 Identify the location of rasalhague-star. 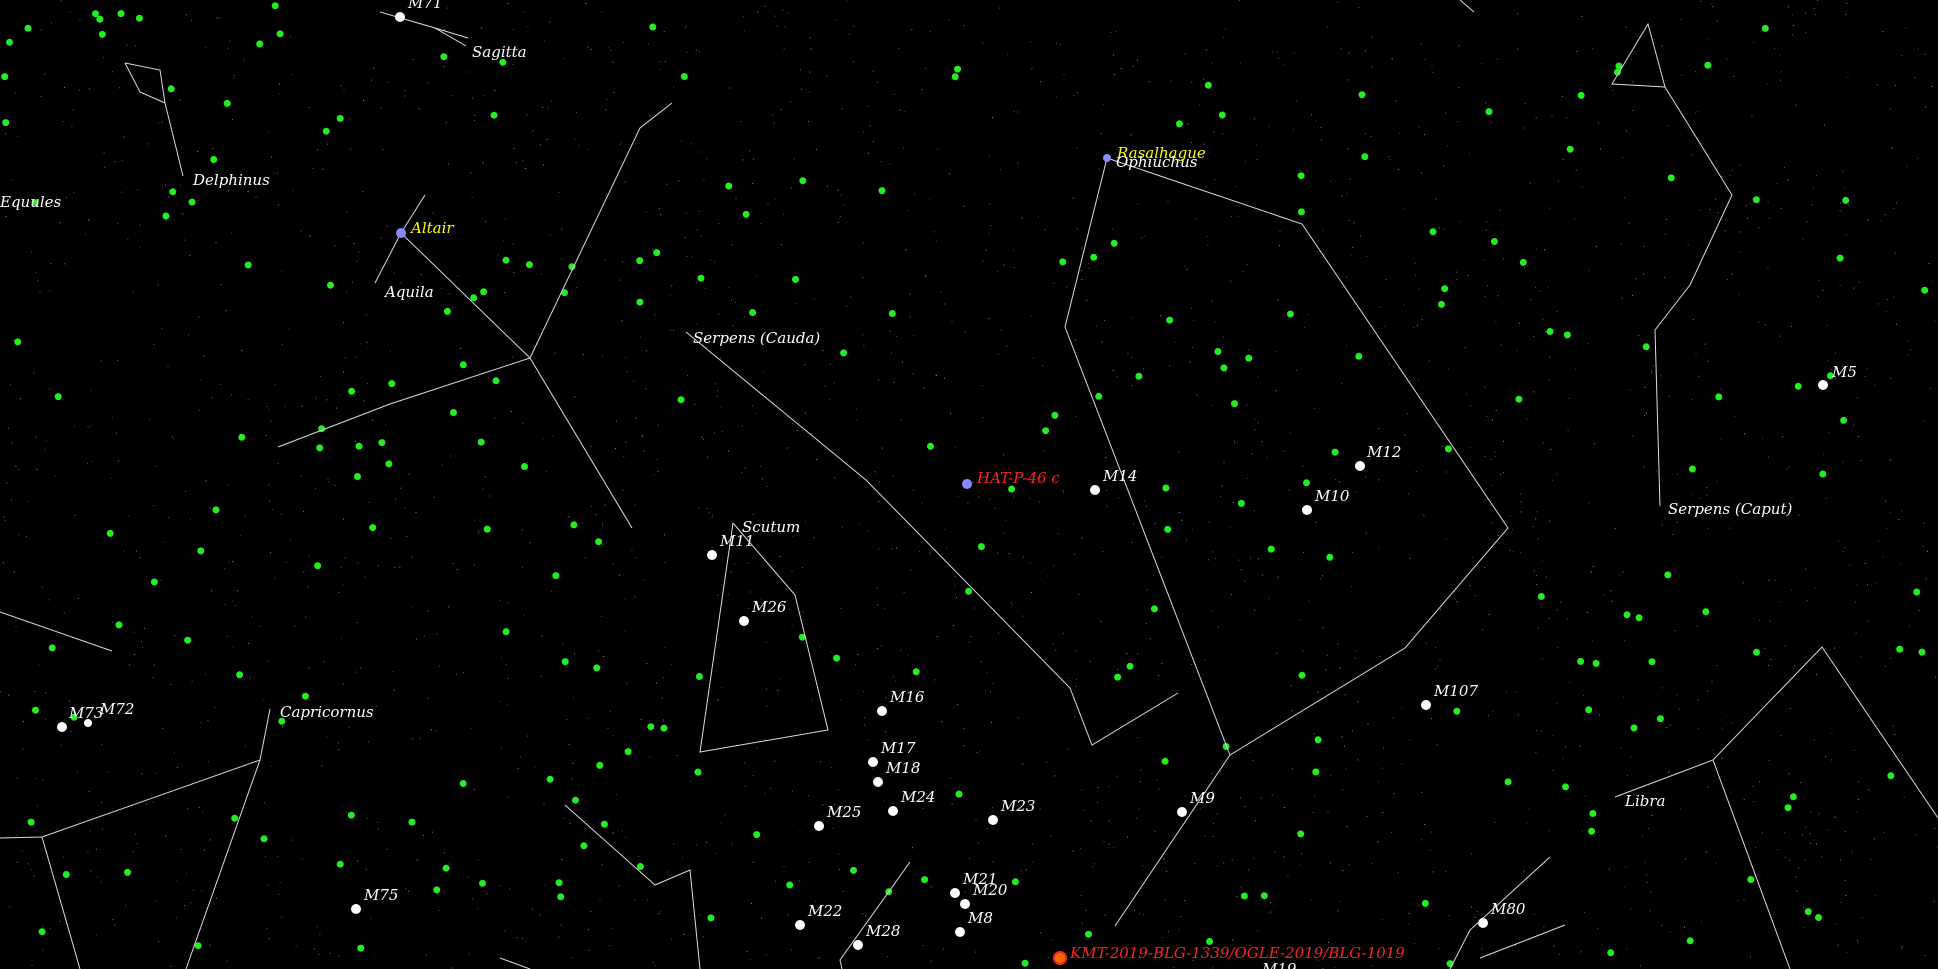
(1107, 158).